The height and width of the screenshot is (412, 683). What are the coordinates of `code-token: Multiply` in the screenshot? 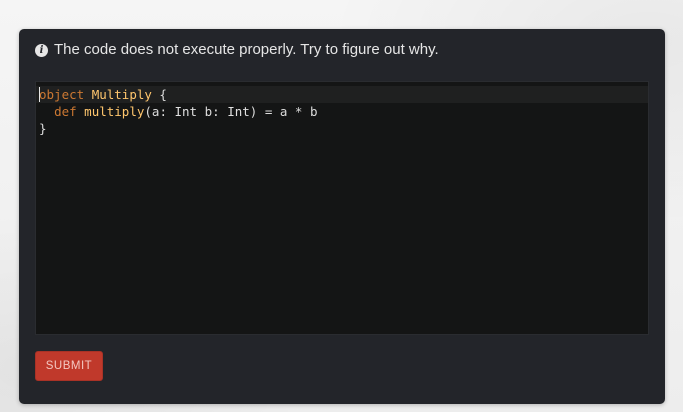 It's located at (121, 94).